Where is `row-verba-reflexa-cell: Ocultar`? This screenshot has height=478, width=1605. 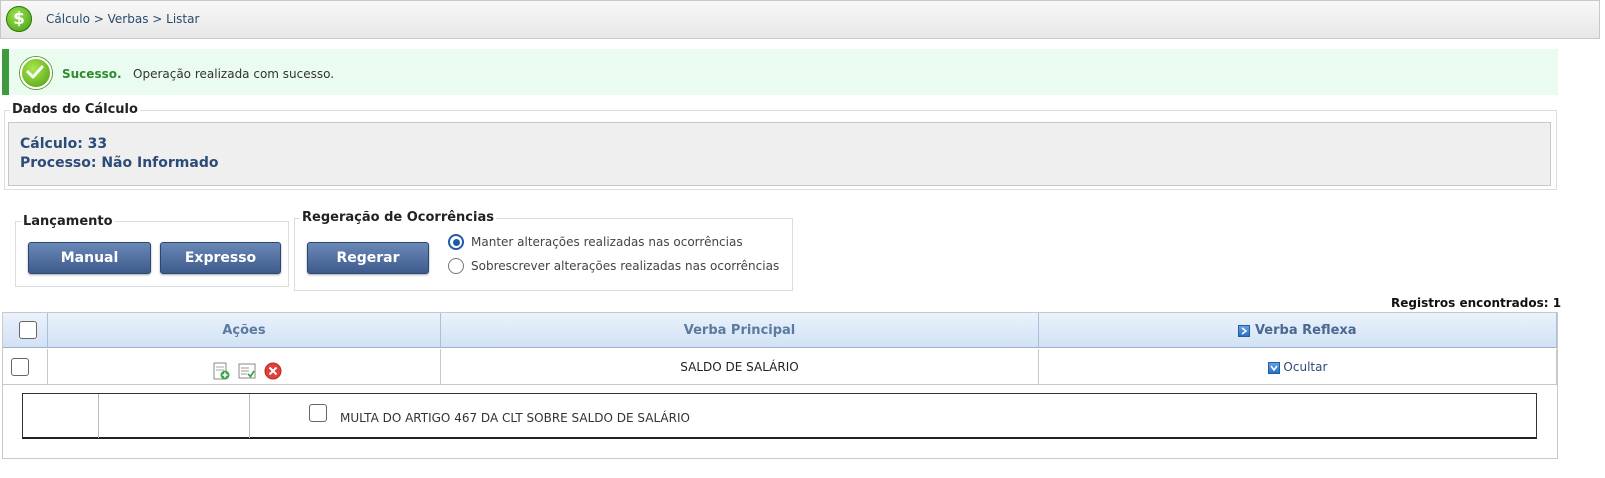 row-verba-reflexa-cell: Ocultar is located at coordinates (1298, 367).